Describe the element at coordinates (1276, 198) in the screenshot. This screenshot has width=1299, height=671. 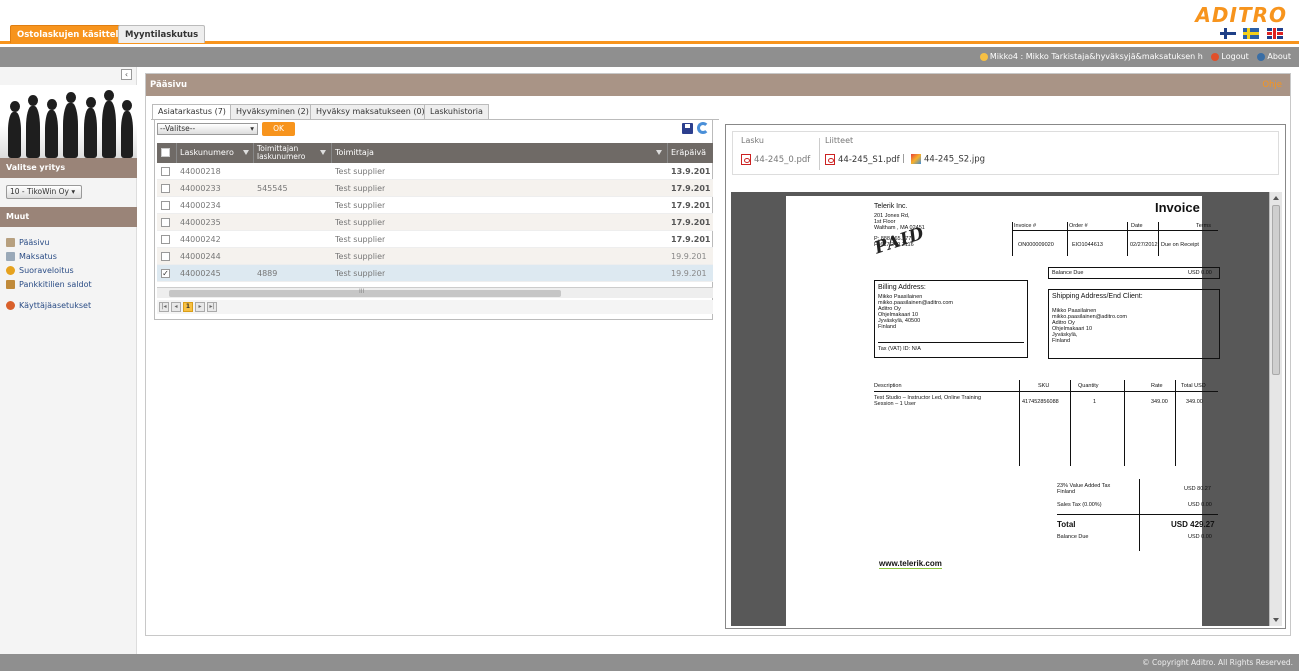
I see `scroll-up-icon` at that location.